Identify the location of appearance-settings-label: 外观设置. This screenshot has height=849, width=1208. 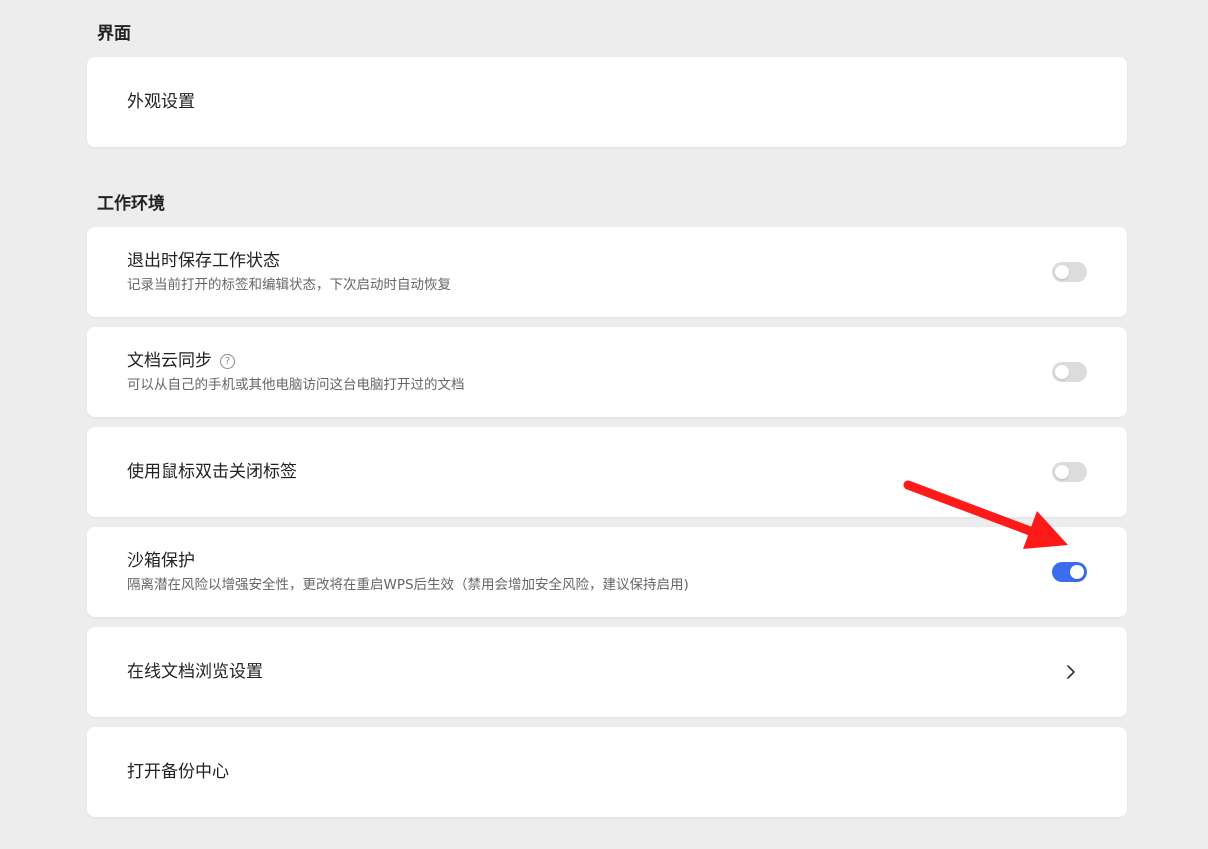
(161, 102).